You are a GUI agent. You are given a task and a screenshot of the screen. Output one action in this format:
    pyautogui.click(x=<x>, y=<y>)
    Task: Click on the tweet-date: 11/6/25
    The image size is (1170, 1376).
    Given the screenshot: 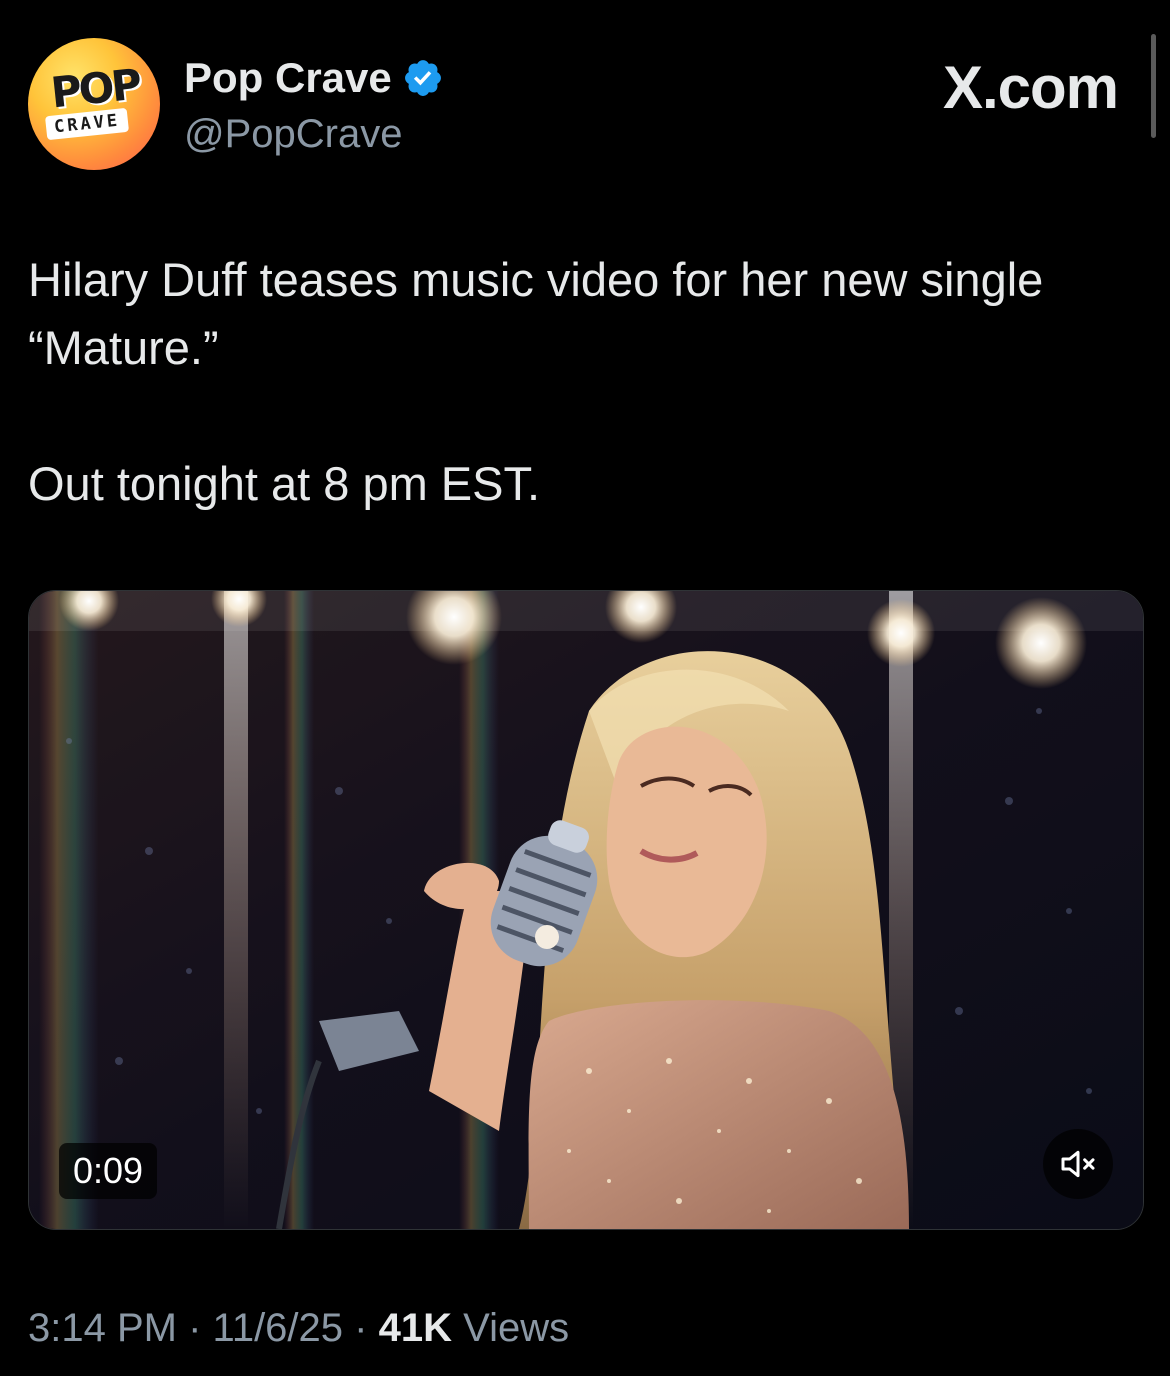 What is the action you would take?
    pyautogui.click(x=278, y=1328)
    